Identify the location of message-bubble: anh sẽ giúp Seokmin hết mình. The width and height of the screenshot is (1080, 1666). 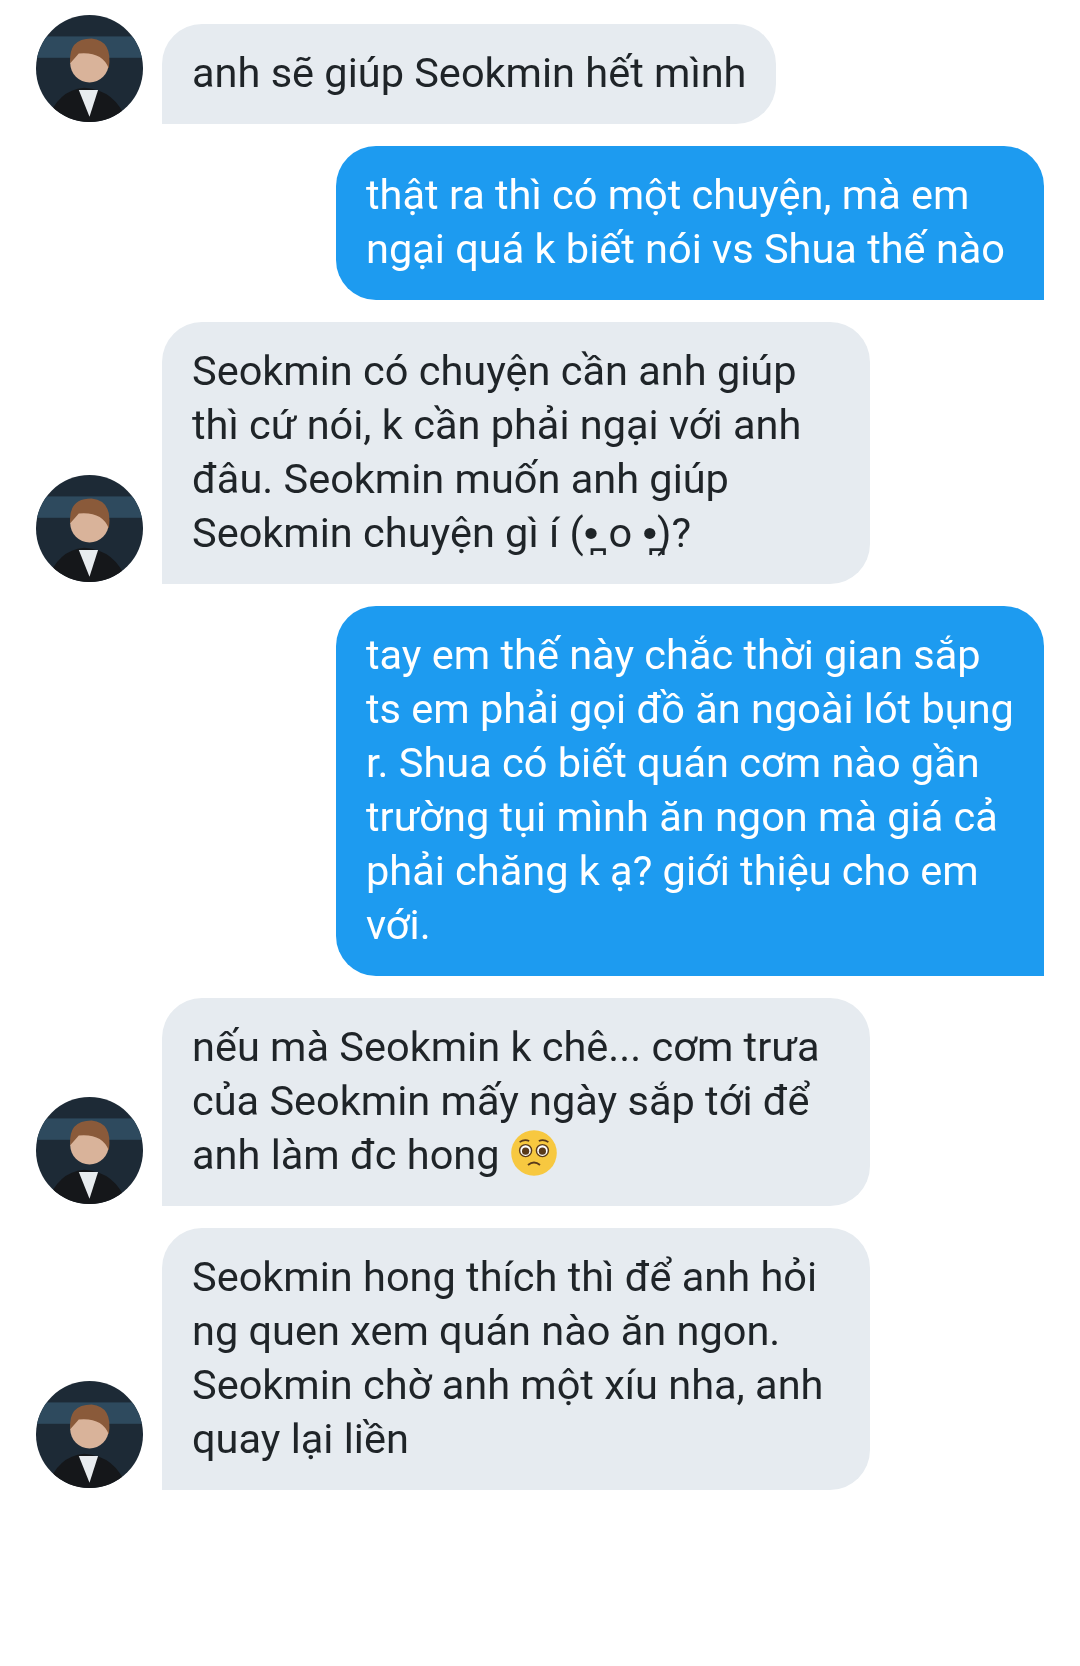
(469, 74).